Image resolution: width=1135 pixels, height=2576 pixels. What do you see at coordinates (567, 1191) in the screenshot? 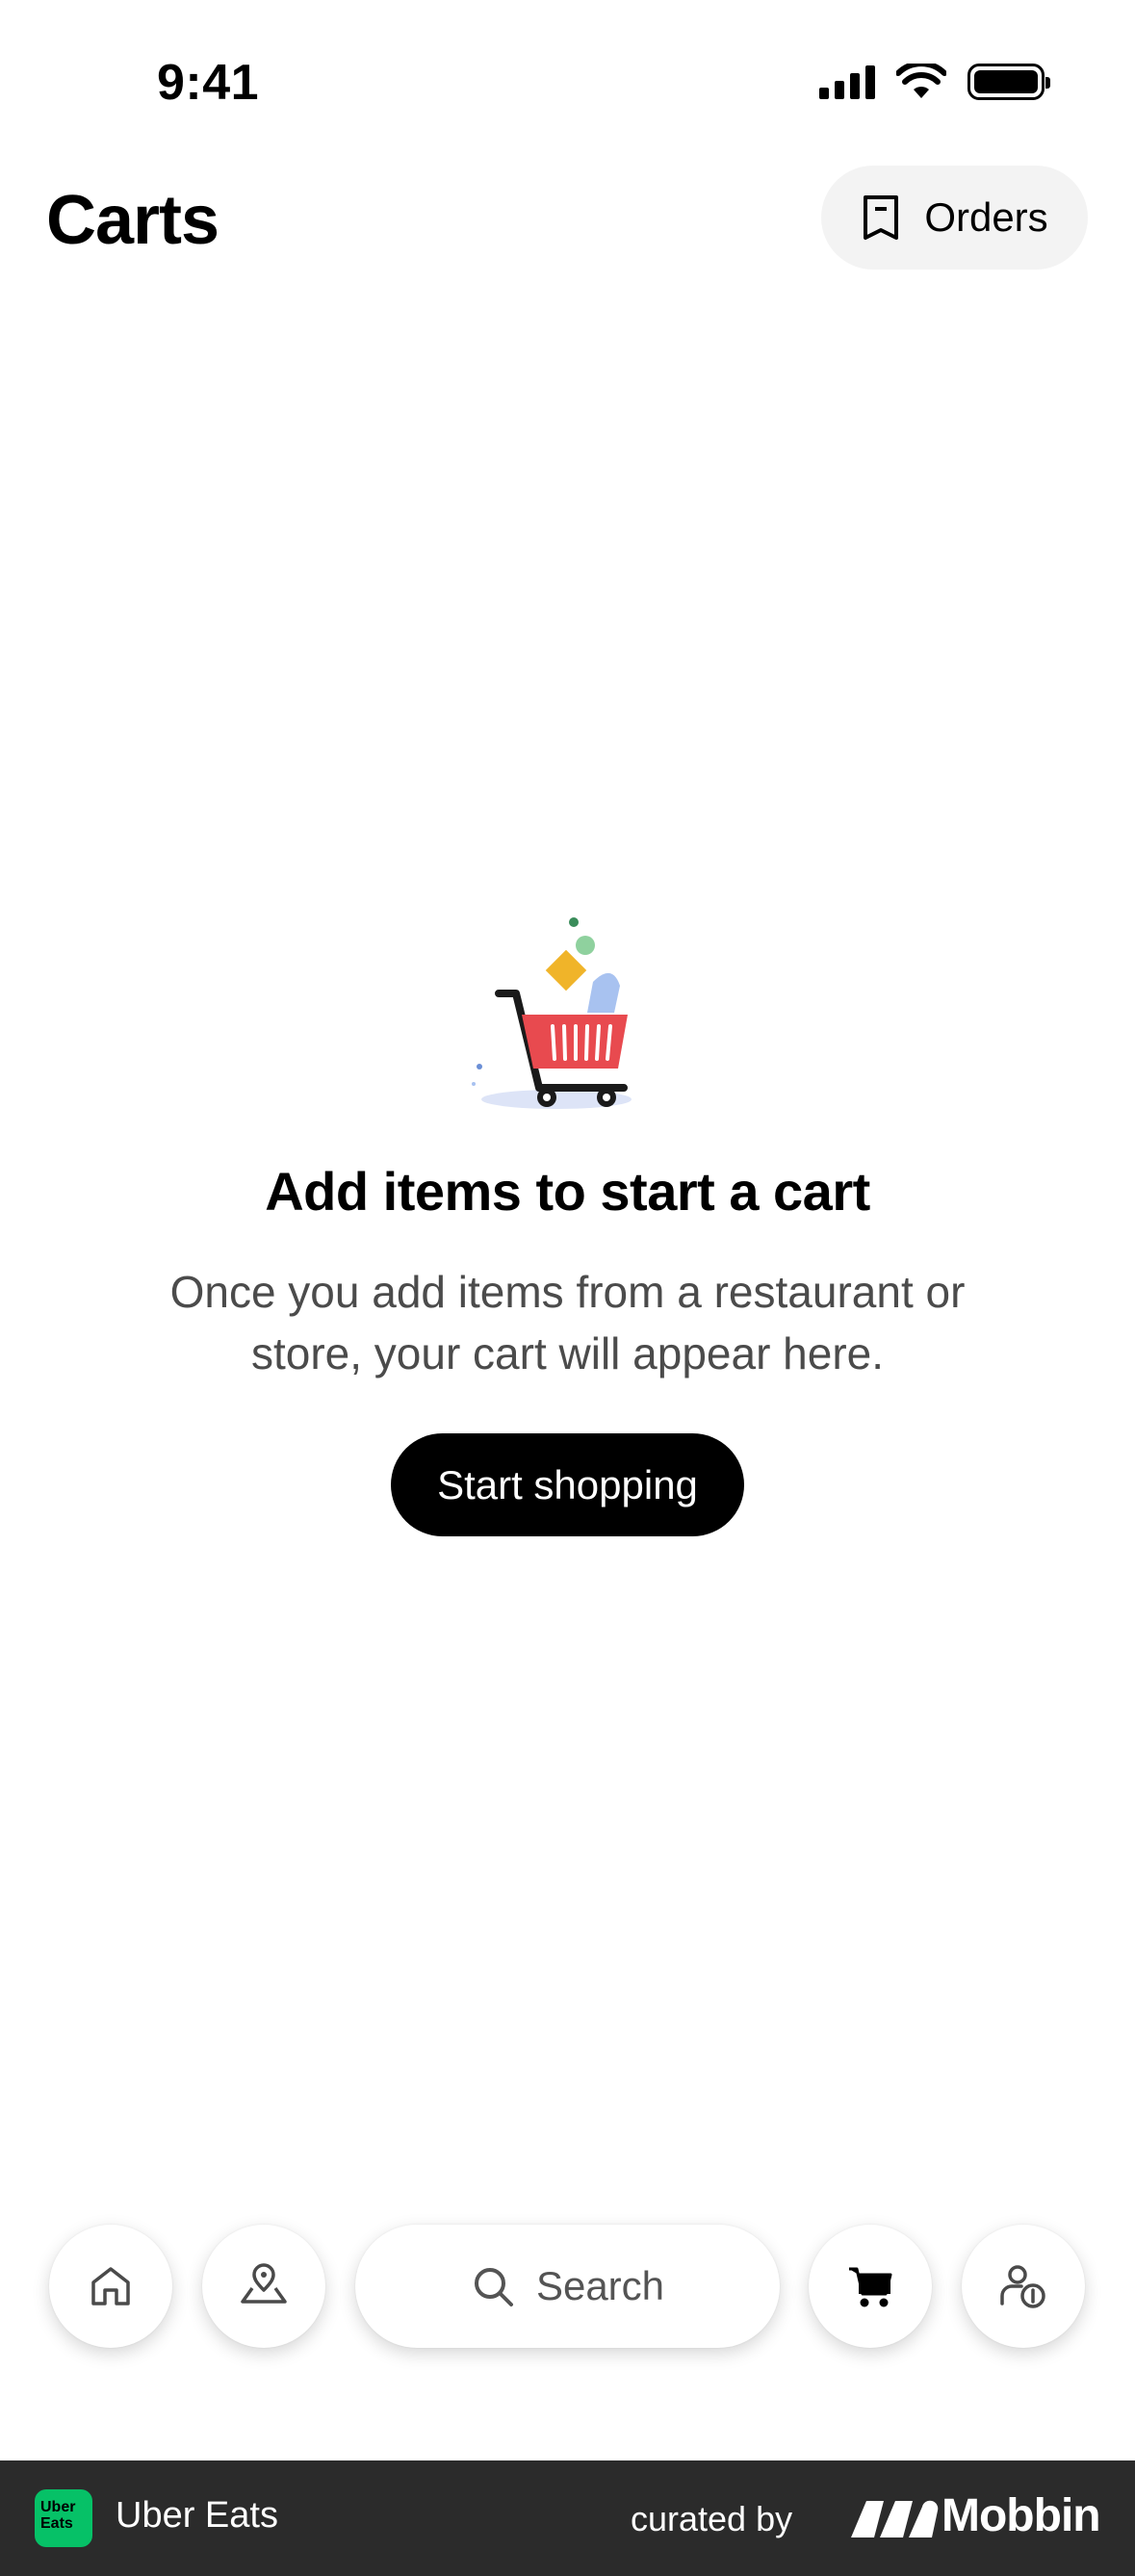
I see `empty-state-title: Add items to start a cart` at bounding box center [567, 1191].